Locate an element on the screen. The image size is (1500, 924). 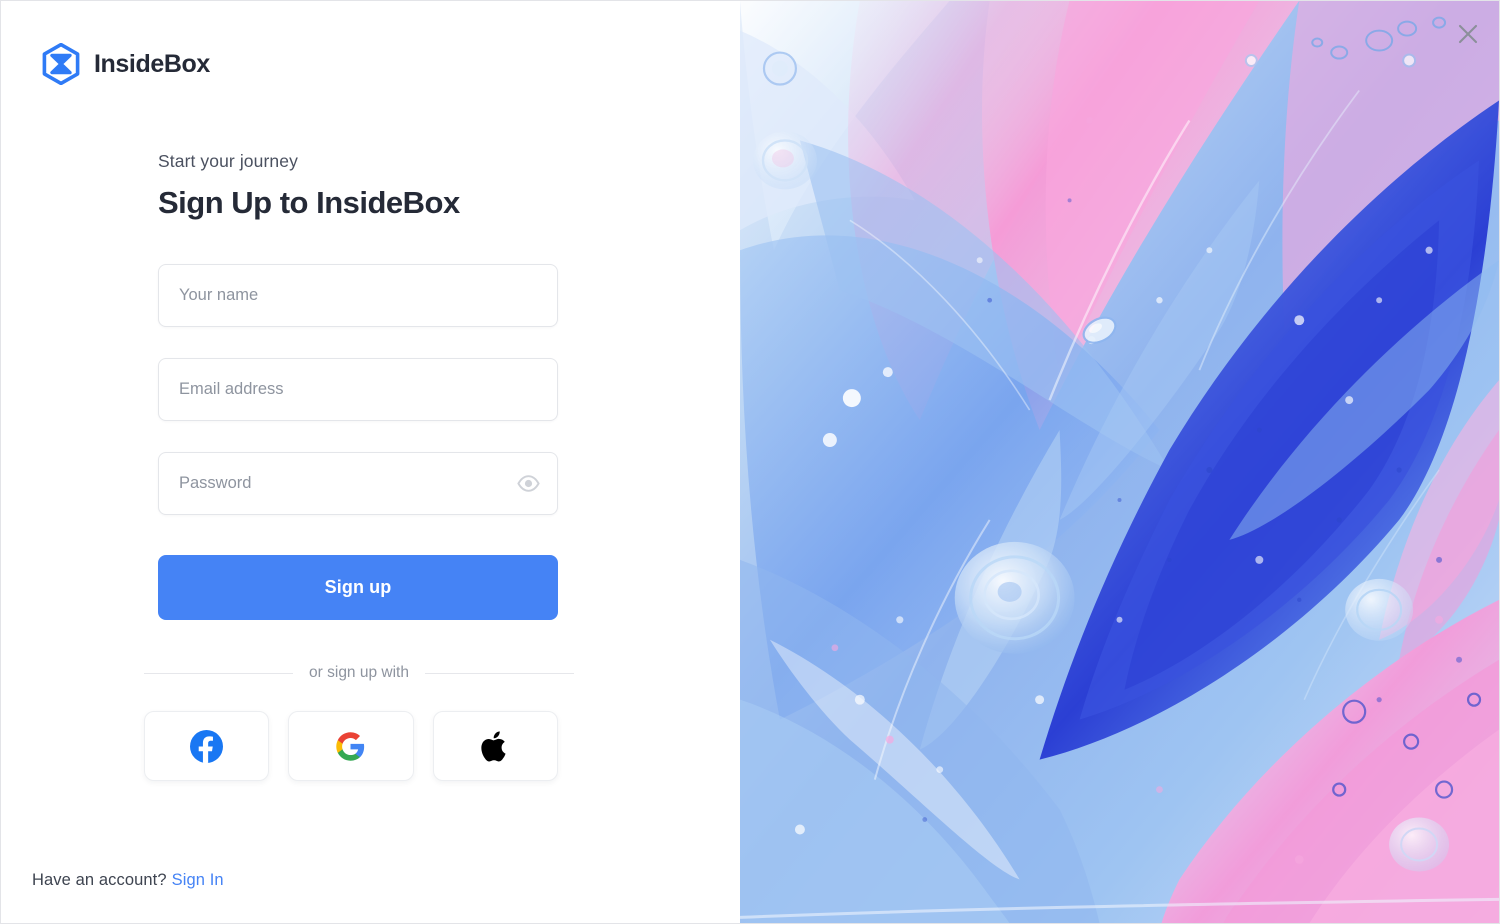
brand-logo: InsideBox is located at coordinates (125, 64).